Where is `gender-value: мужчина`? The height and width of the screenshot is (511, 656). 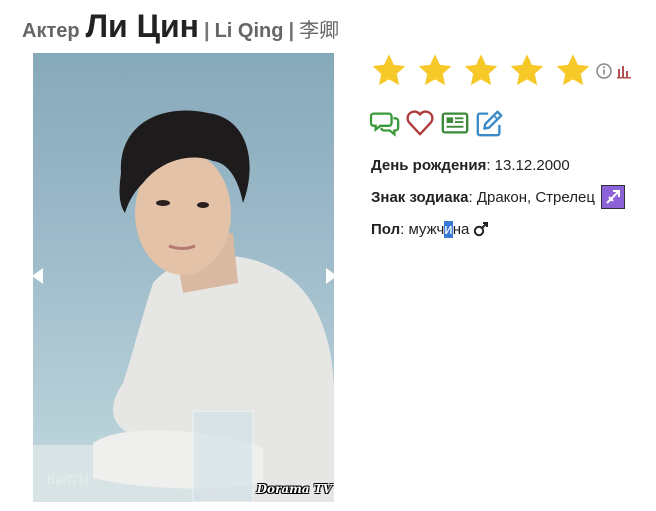 gender-value: мужчина is located at coordinates (439, 229).